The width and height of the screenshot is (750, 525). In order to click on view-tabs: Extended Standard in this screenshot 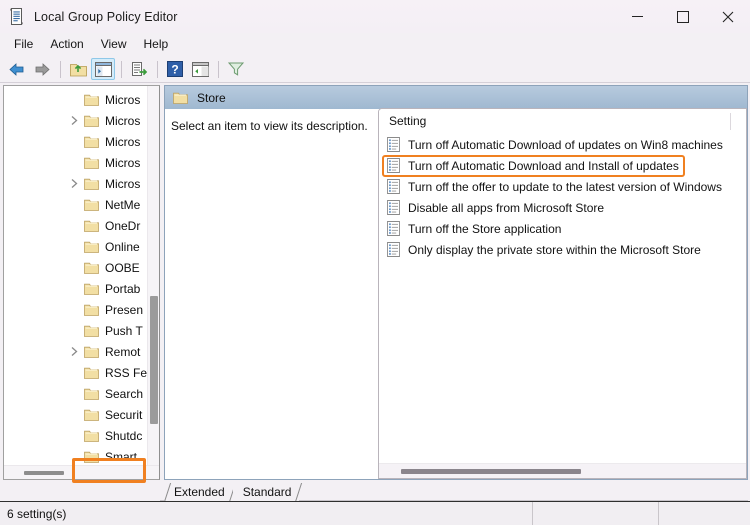, I will do `click(375, 490)`.